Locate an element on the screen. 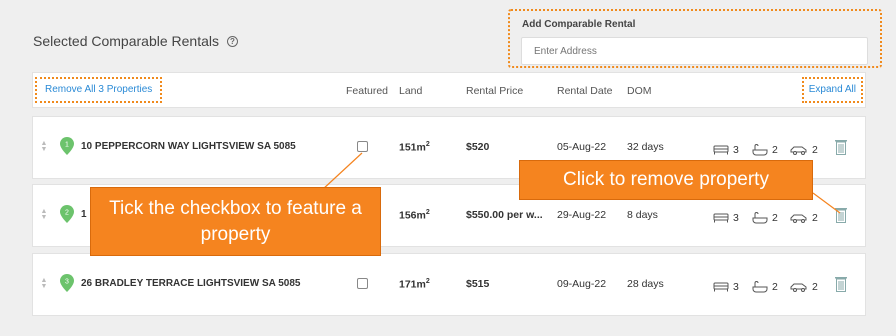  pin-number: 2 is located at coordinates (67, 213).